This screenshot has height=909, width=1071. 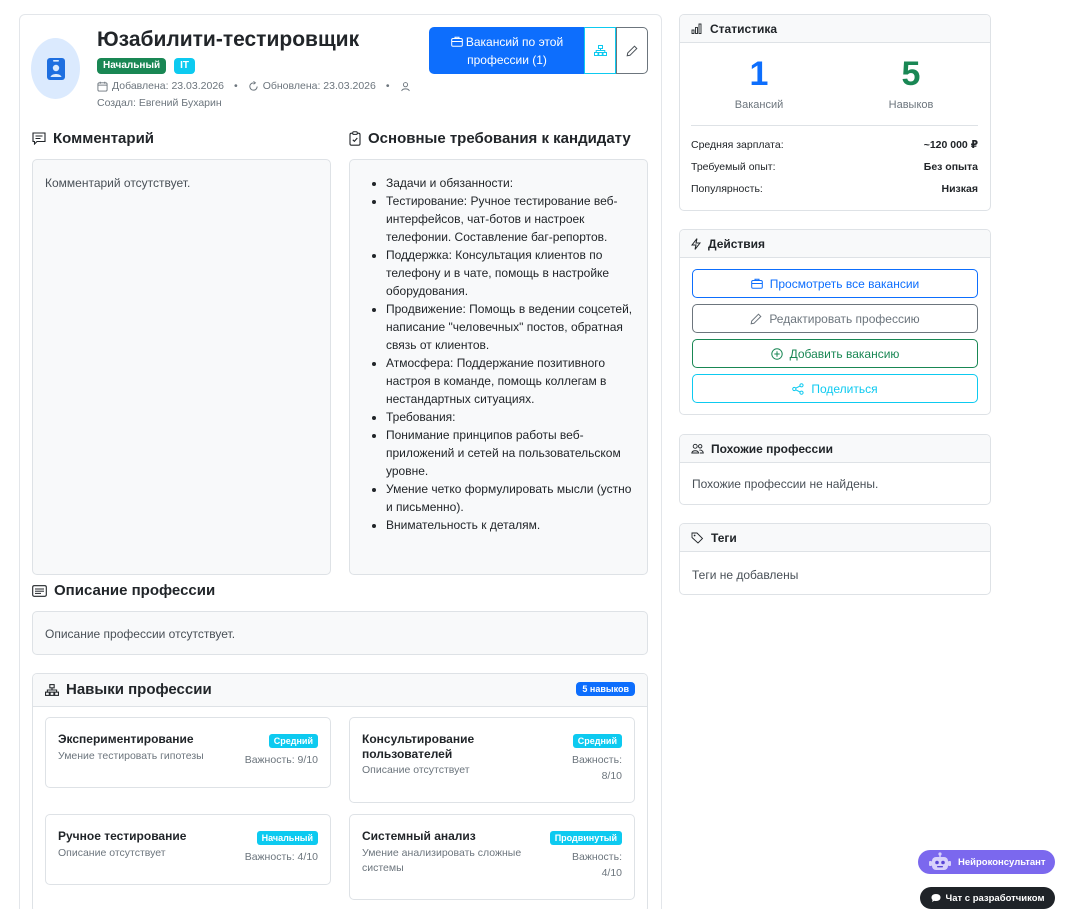 What do you see at coordinates (733, 167) in the screenshot?
I see `experience-label: Требуемый опыт:` at bounding box center [733, 167].